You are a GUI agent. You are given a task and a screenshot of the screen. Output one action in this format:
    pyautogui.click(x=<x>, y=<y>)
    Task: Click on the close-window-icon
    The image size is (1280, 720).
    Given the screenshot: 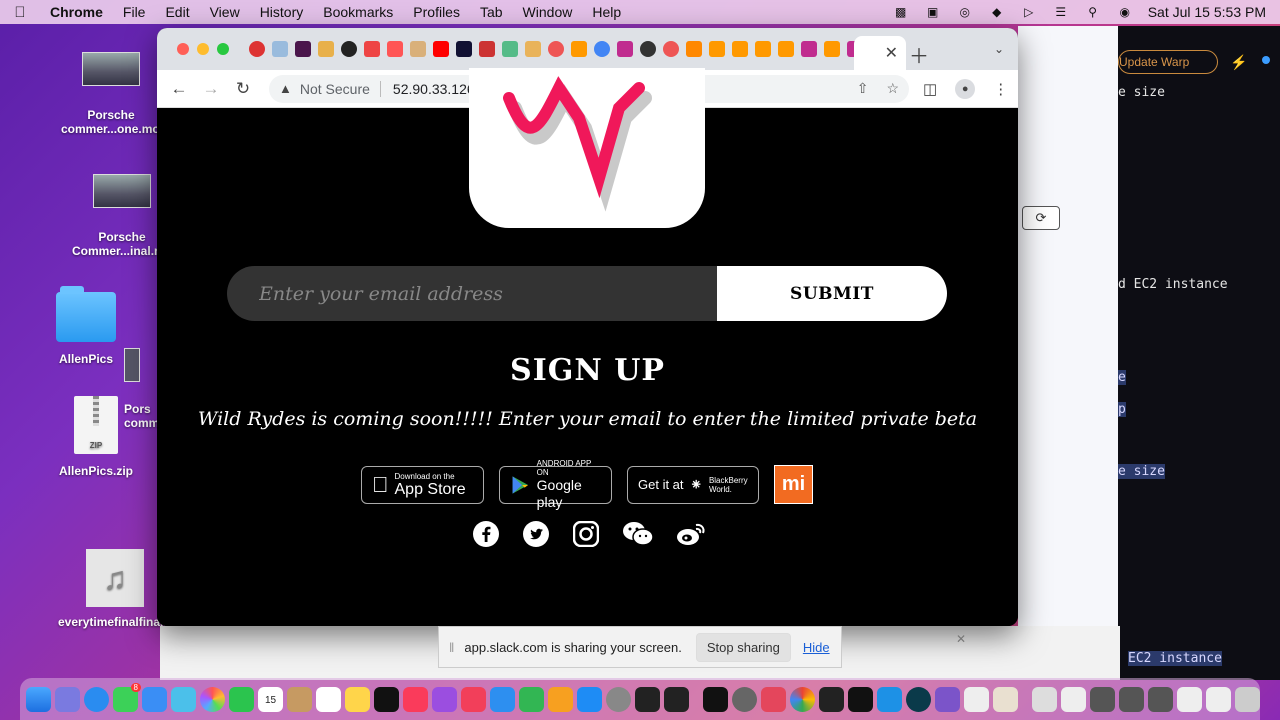 What is the action you would take?
    pyautogui.click(x=183, y=49)
    